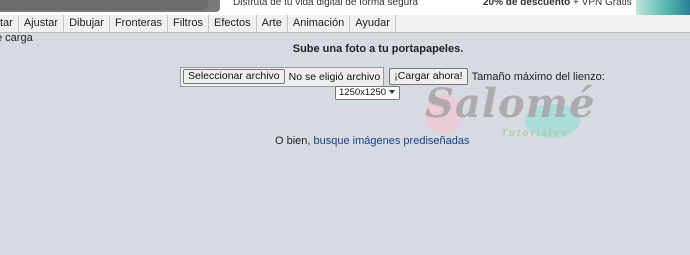 The width and height of the screenshot is (690, 255). What do you see at coordinates (363, 92) in the screenshot?
I see `canvas-size-value: 1250x1250` at bounding box center [363, 92].